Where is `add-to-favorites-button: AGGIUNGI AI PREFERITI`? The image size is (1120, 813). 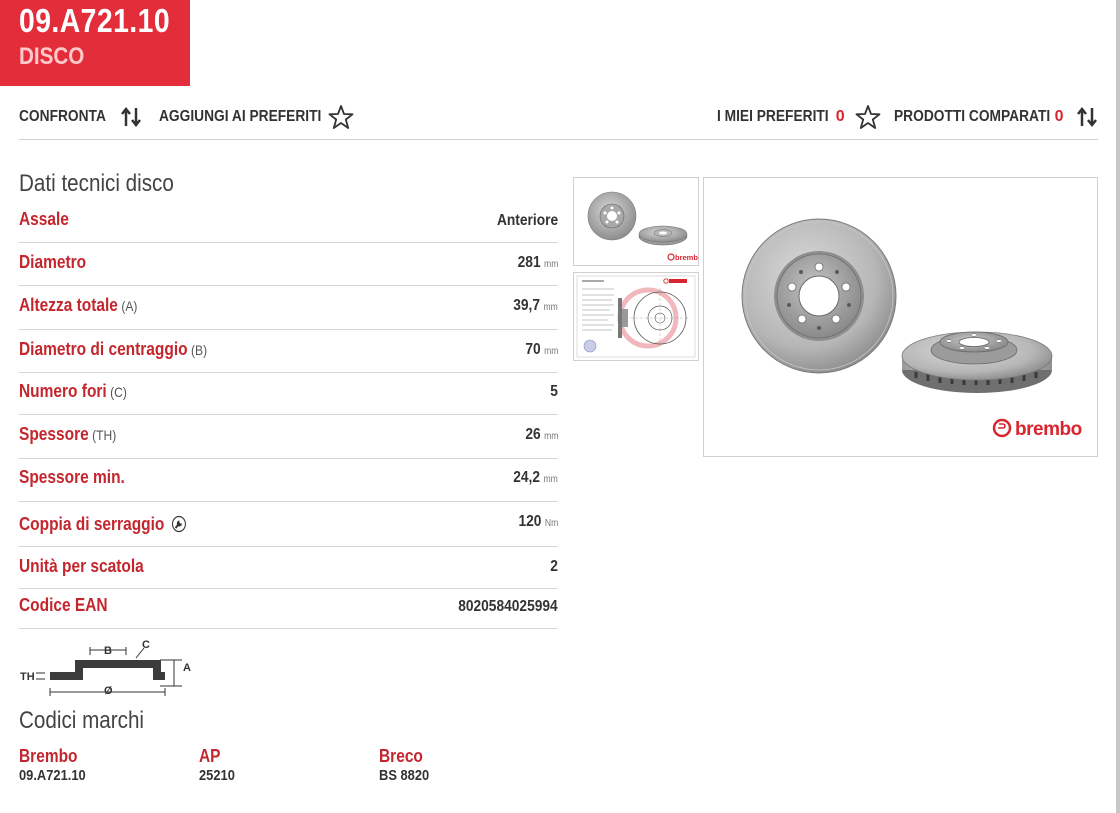 add-to-favorites-button: AGGIUNGI AI PREFERITI is located at coordinates (256, 117).